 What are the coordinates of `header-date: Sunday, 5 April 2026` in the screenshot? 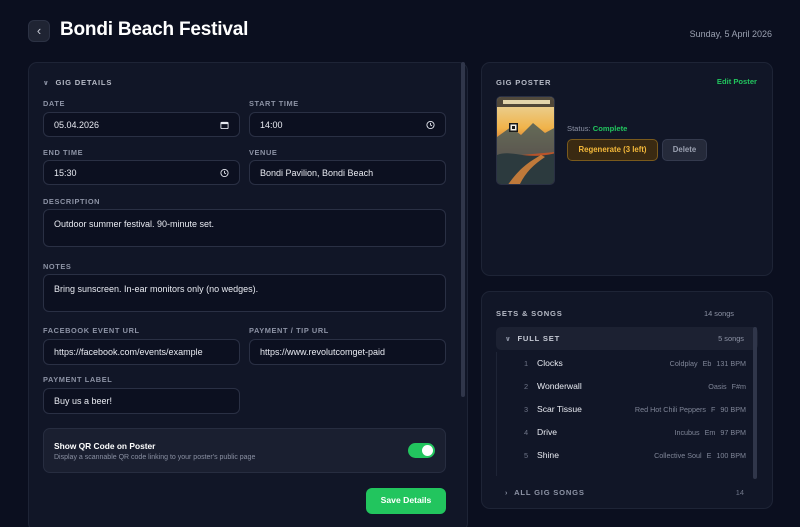 It's located at (730, 34).